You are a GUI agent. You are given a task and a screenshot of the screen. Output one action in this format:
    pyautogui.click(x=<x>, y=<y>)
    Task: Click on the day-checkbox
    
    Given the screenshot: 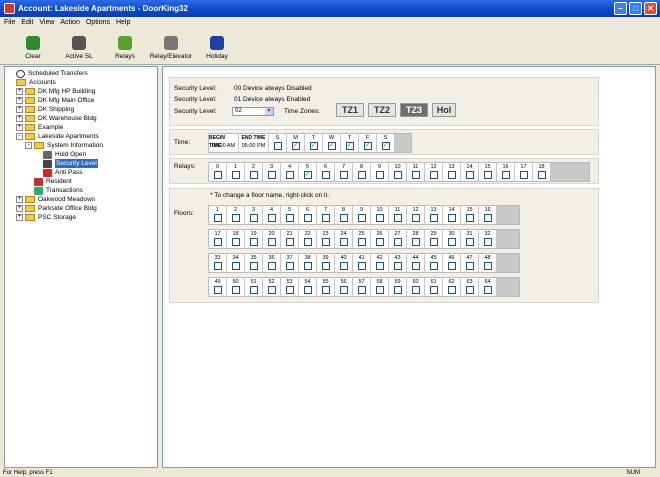 What is the action you would take?
    pyautogui.click(x=277, y=146)
    